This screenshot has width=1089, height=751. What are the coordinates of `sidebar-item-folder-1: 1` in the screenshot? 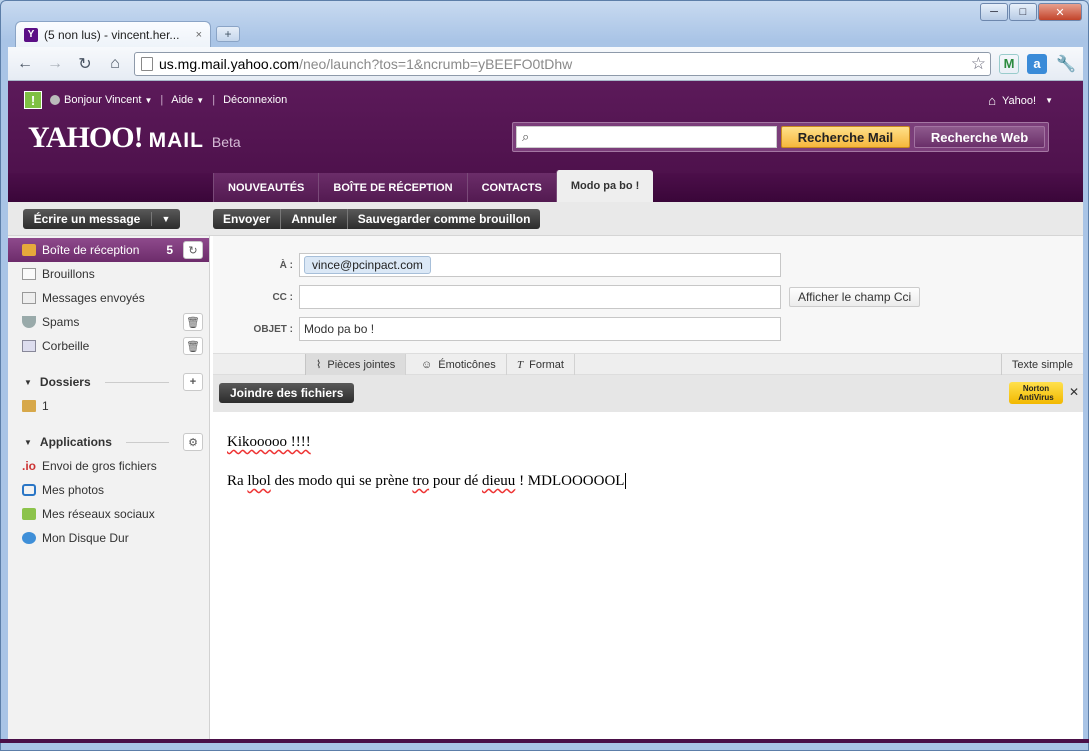 It's located at (108, 406).